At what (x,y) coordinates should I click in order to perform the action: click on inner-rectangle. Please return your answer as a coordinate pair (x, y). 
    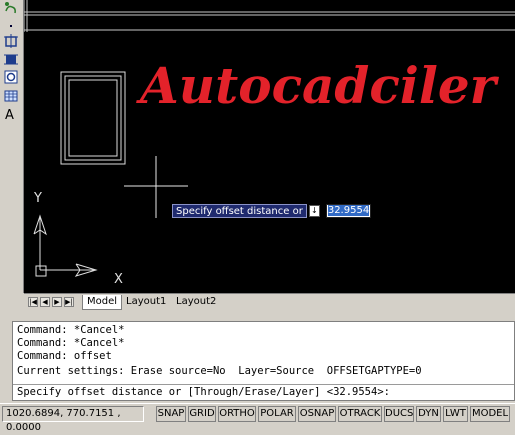
    Looking at the image, I should click on (93, 118).